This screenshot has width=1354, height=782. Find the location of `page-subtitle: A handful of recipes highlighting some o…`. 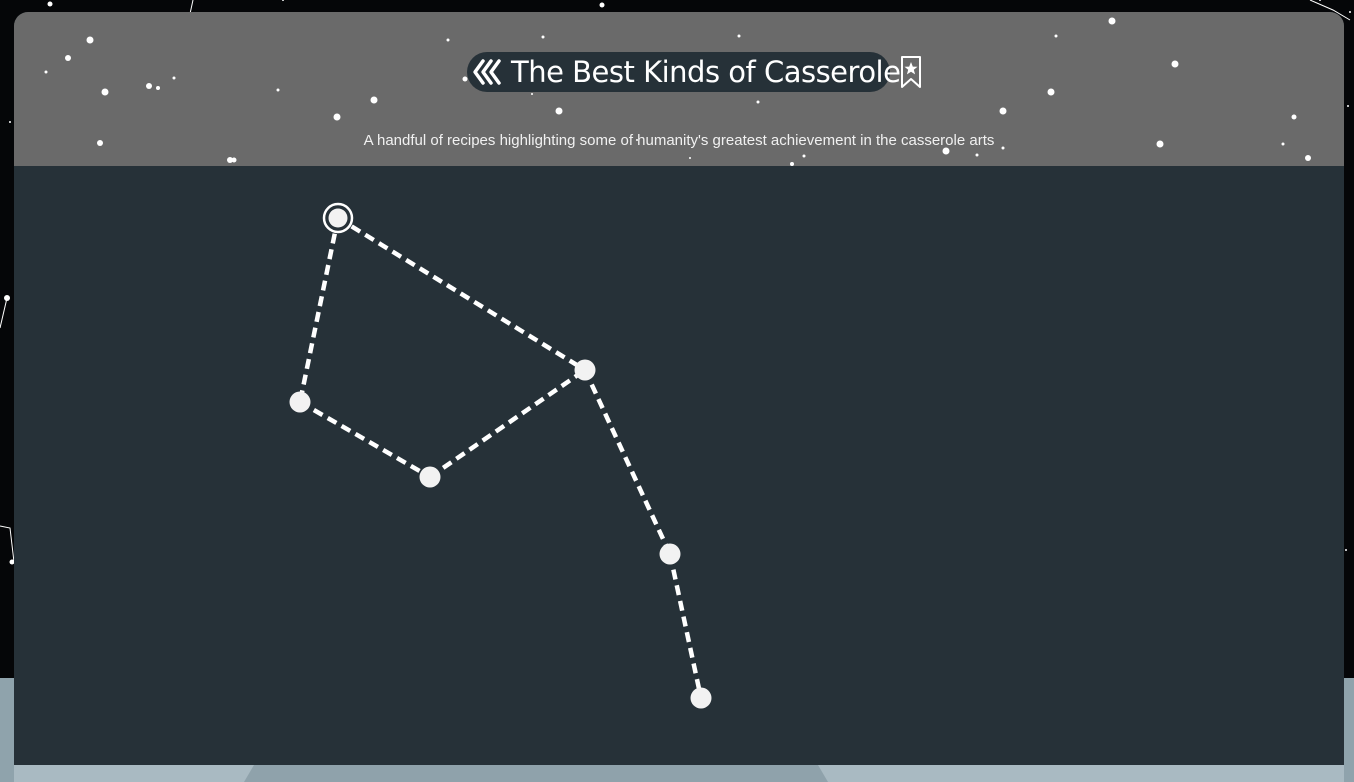

page-subtitle: A handful of recipes highlighting some o… is located at coordinates (679, 140).